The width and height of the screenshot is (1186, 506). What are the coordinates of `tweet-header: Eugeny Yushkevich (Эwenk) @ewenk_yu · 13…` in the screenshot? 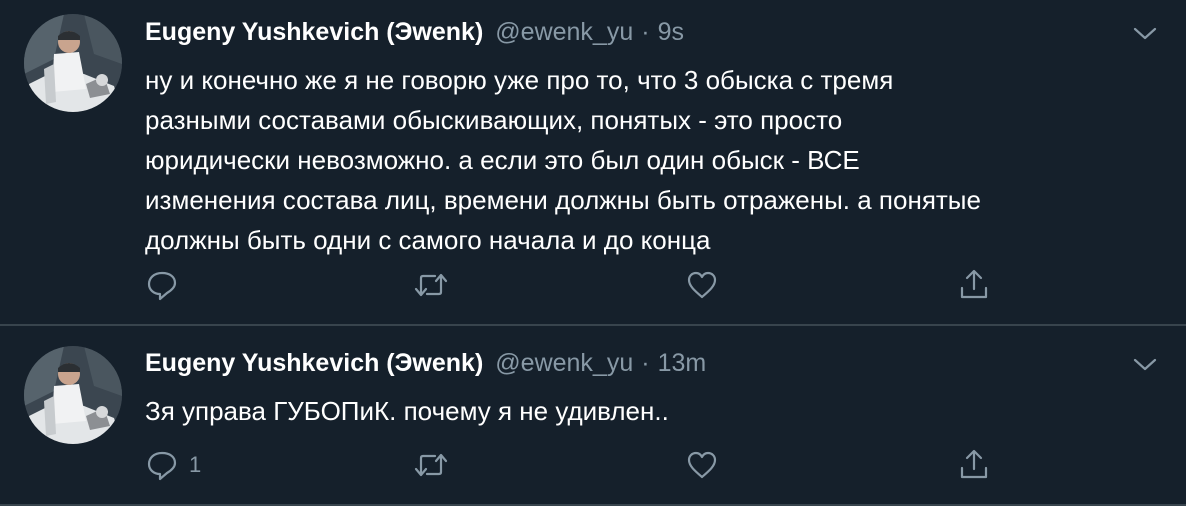 It's located at (425, 367).